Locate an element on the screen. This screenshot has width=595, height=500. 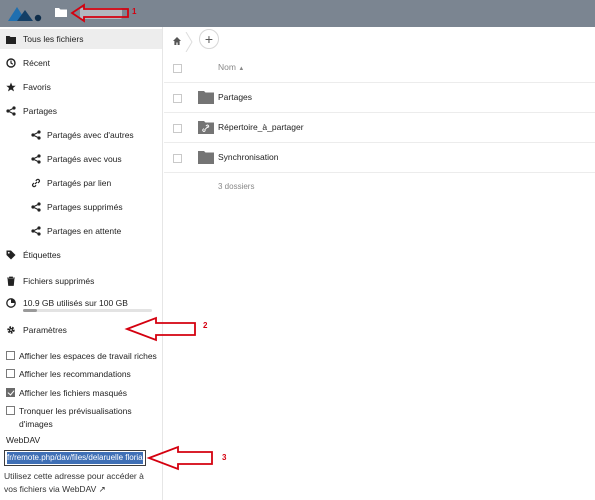
annotation-label-2: 2 is located at coordinates (205, 325).